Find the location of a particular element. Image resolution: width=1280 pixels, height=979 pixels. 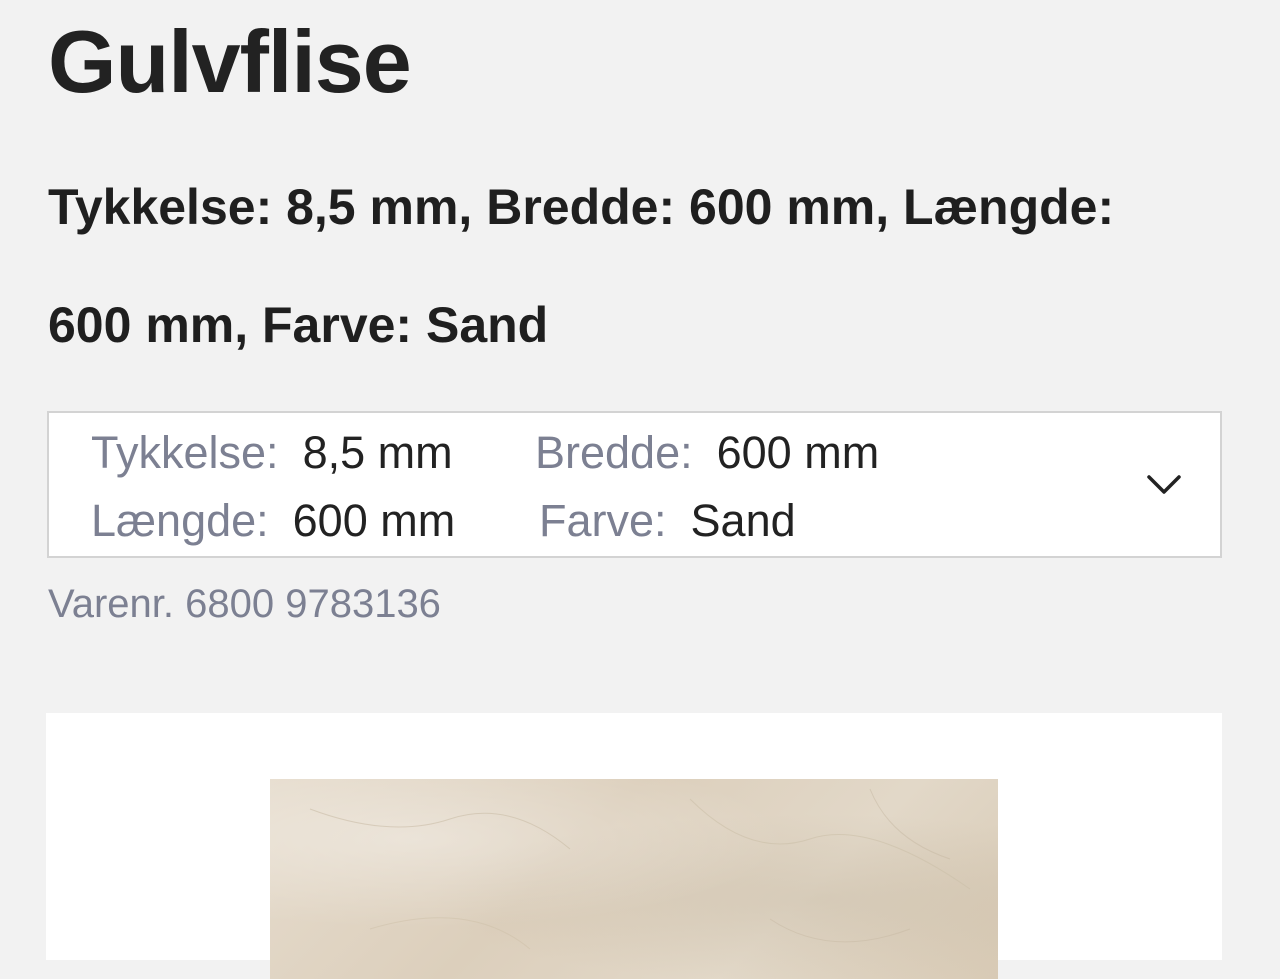

page-title: Gulvflise is located at coordinates (230, 61).